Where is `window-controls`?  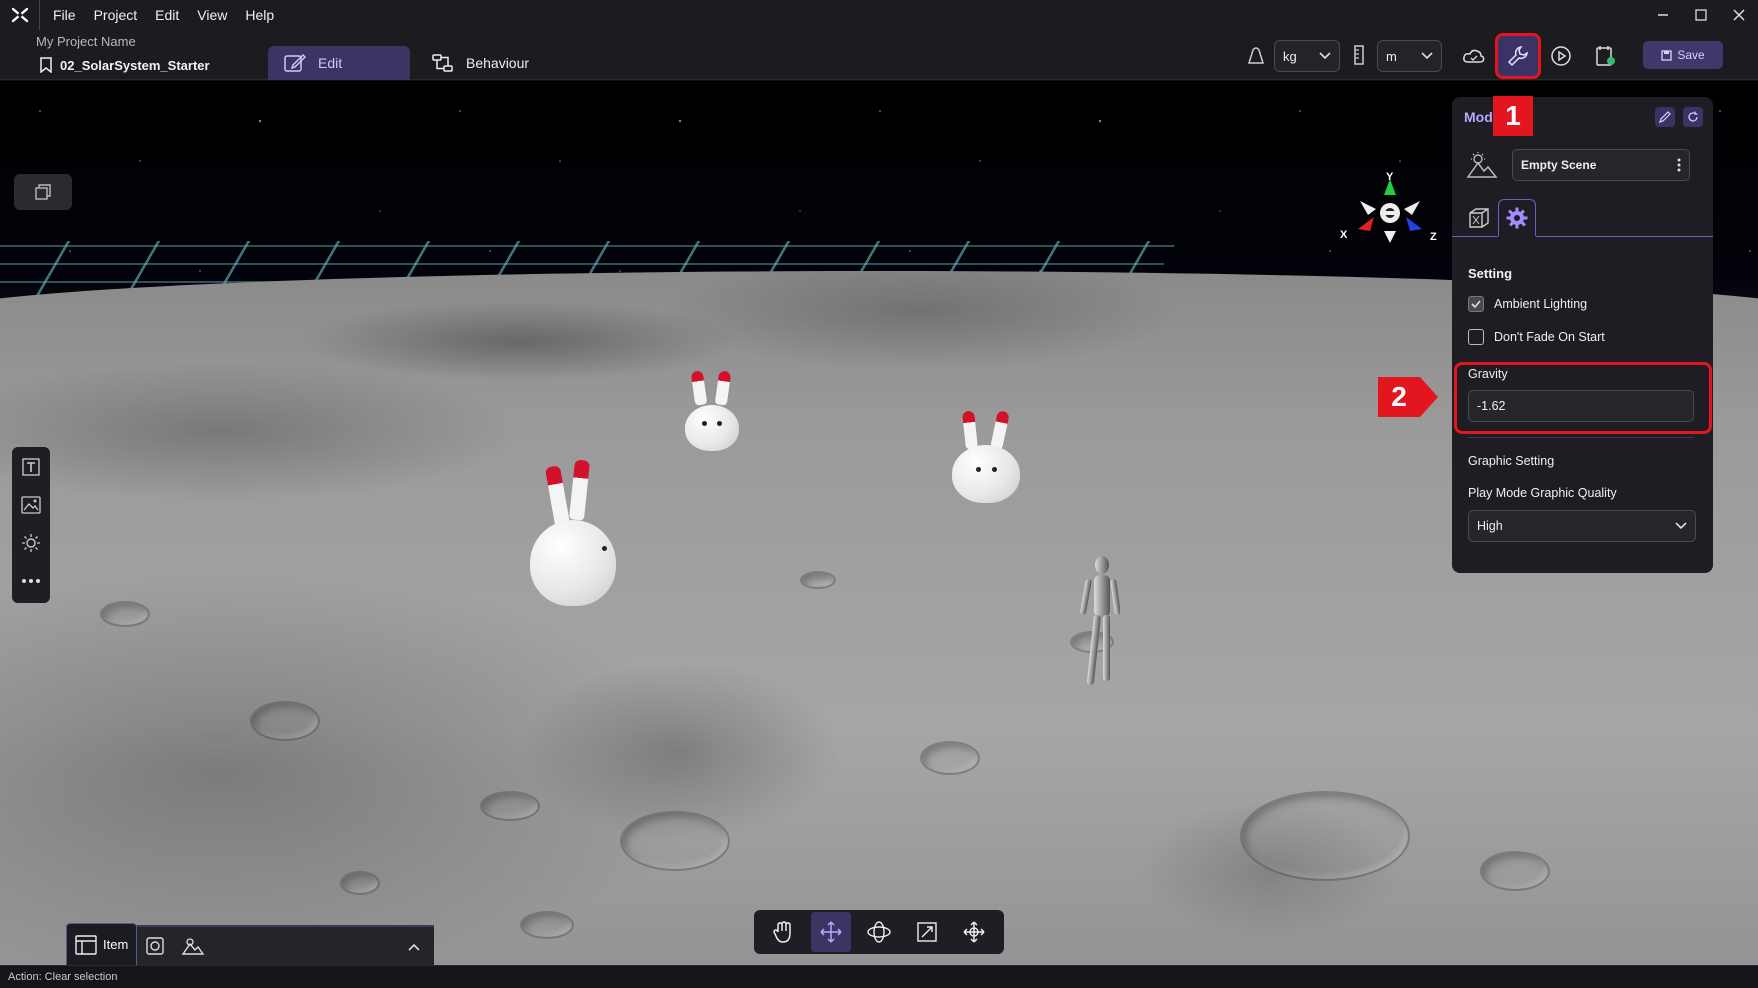
window-controls is located at coordinates (1701, 15).